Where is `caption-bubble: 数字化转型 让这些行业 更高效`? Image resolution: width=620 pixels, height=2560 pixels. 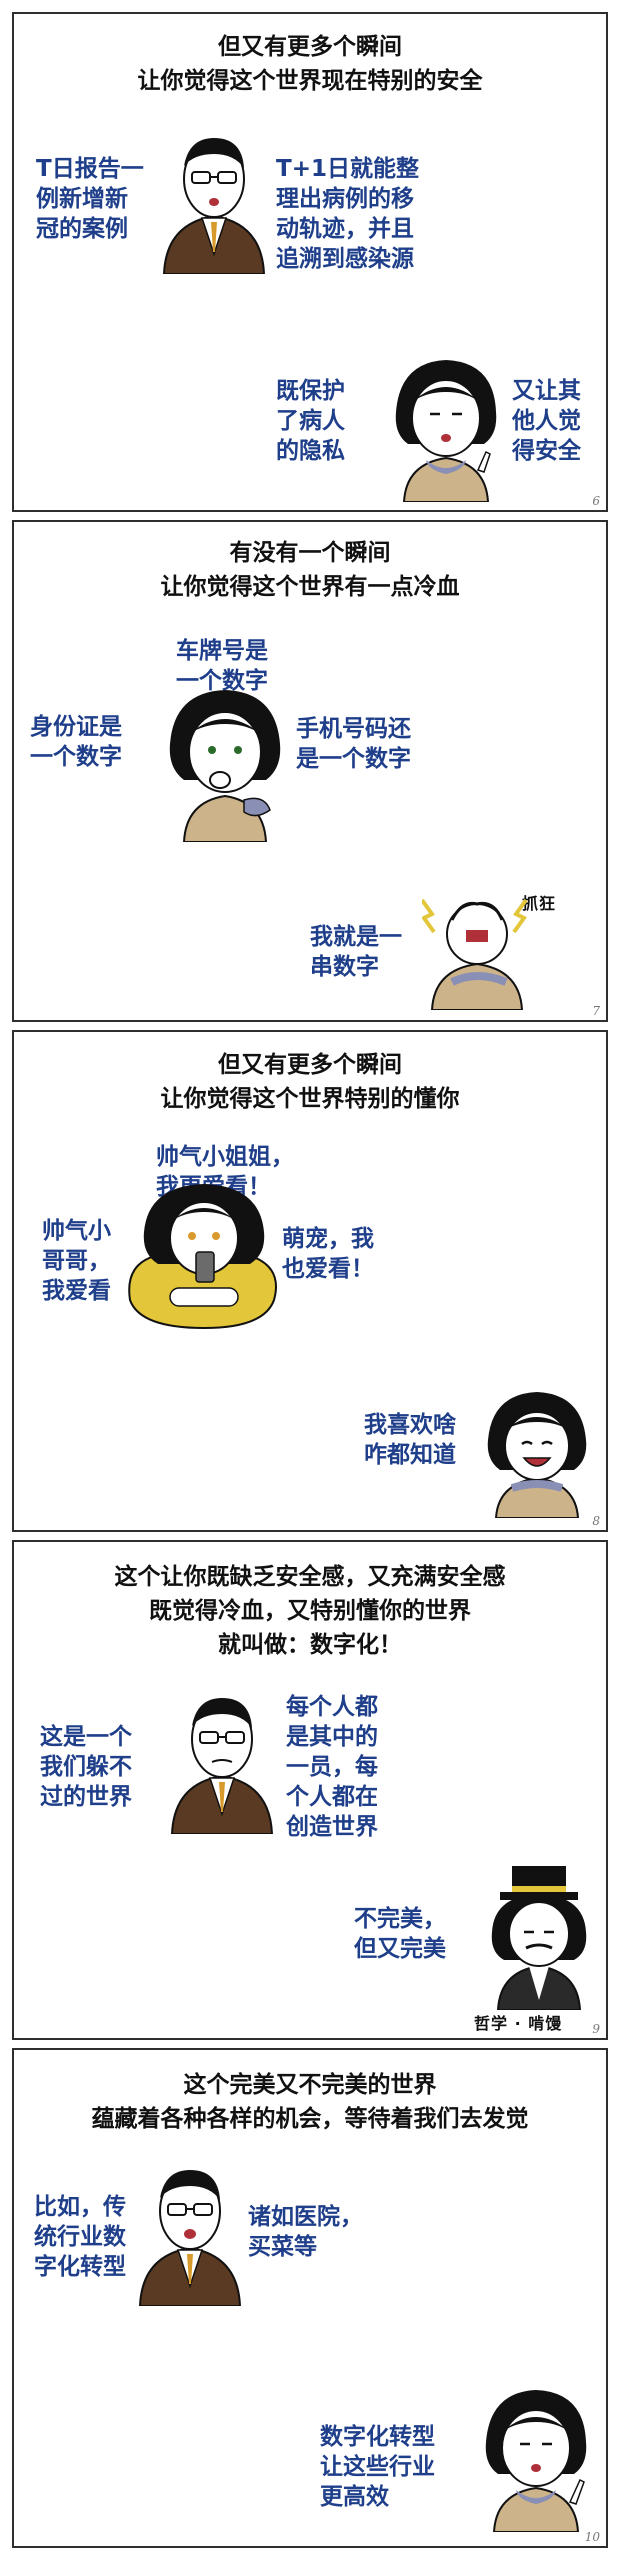 caption-bubble: 数字化转型 让这些行业 更高效 is located at coordinates (377, 2467).